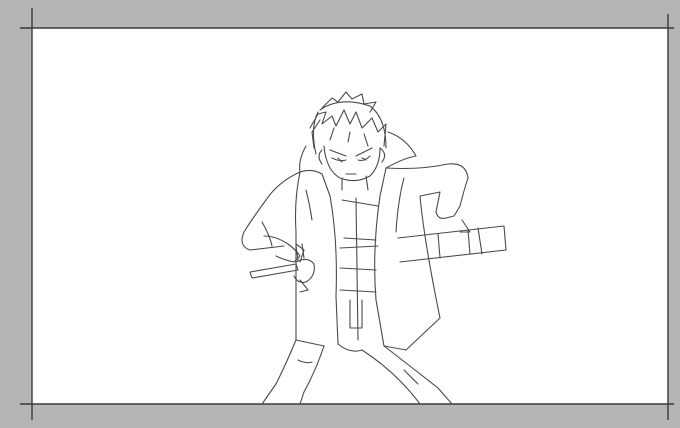  I want to click on hair-strokes, so click(348, 123).